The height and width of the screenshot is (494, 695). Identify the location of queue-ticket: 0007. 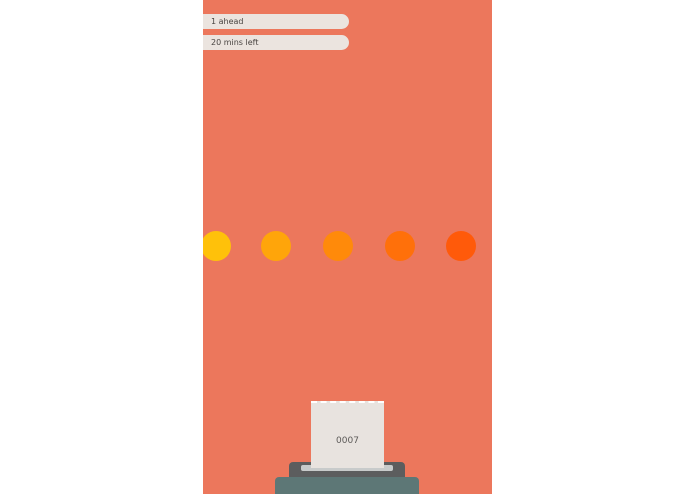
(347, 434).